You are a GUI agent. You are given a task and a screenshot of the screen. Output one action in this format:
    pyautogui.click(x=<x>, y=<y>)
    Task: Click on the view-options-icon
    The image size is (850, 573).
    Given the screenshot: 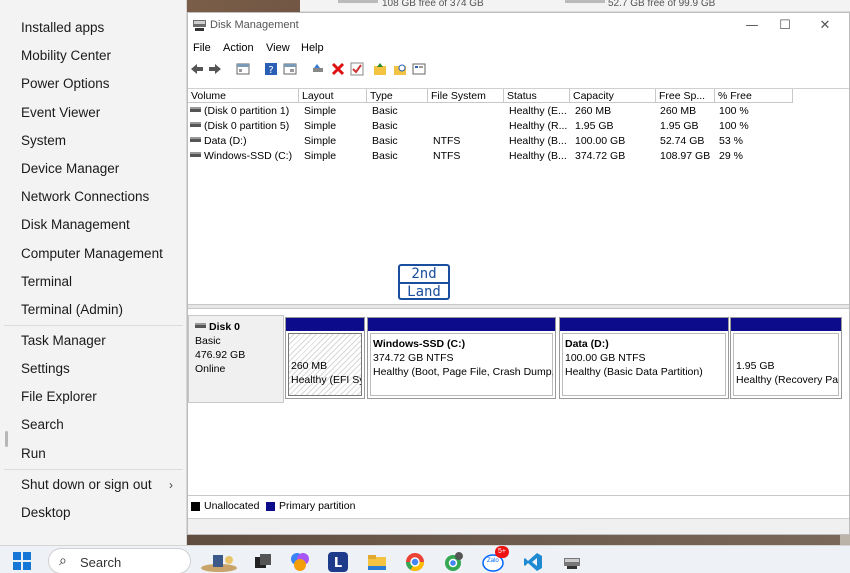 What is the action you would take?
    pyautogui.click(x=419, y=69)
    